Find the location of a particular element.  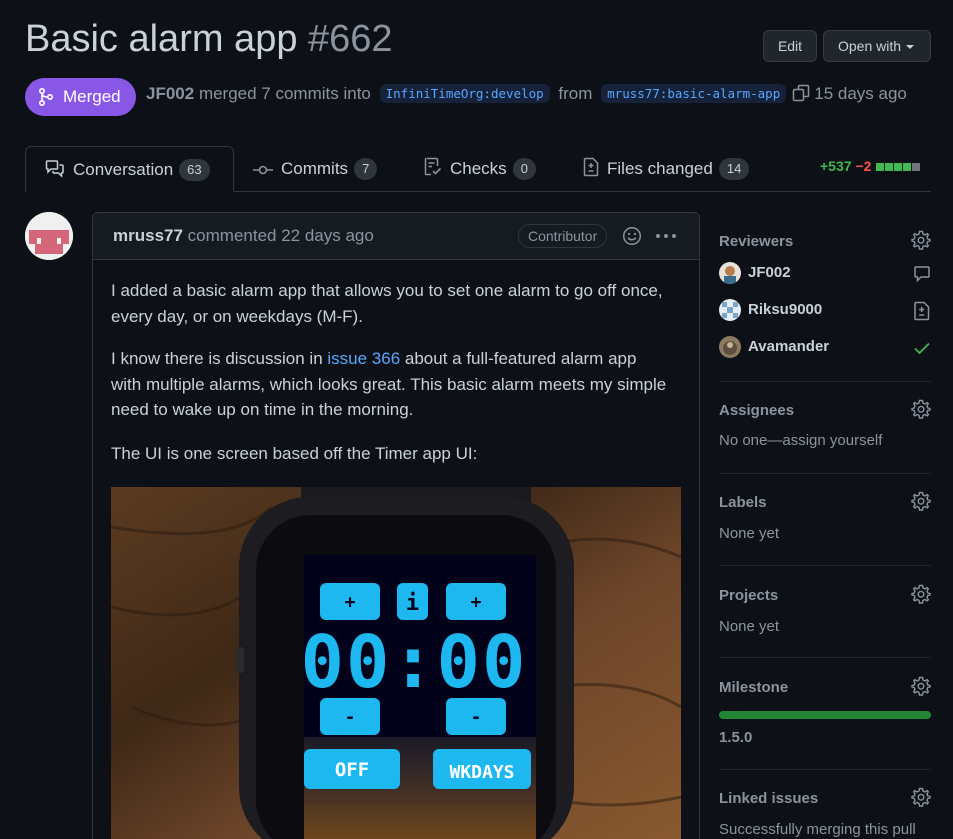

off-label: OFF is located at coordinates (352, 770).